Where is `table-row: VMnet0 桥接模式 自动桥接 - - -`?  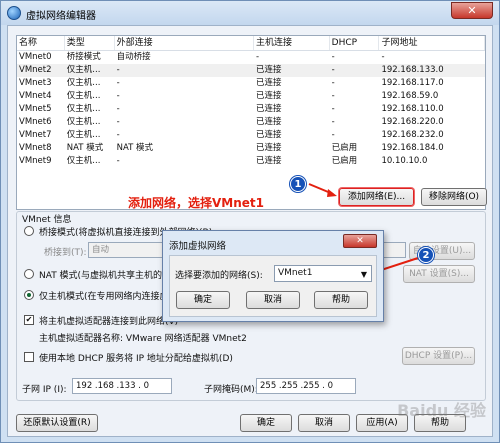
table-row: VMnet0 桥接模式 自动桥接 - - - is located at coordinates (251, 57).